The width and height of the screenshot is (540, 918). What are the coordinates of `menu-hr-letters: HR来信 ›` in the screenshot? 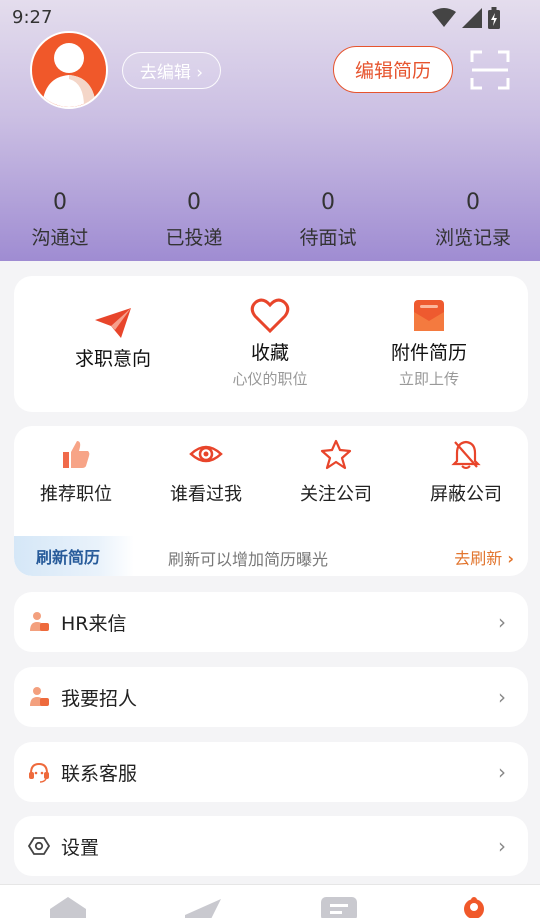 It's located at (271, 622).